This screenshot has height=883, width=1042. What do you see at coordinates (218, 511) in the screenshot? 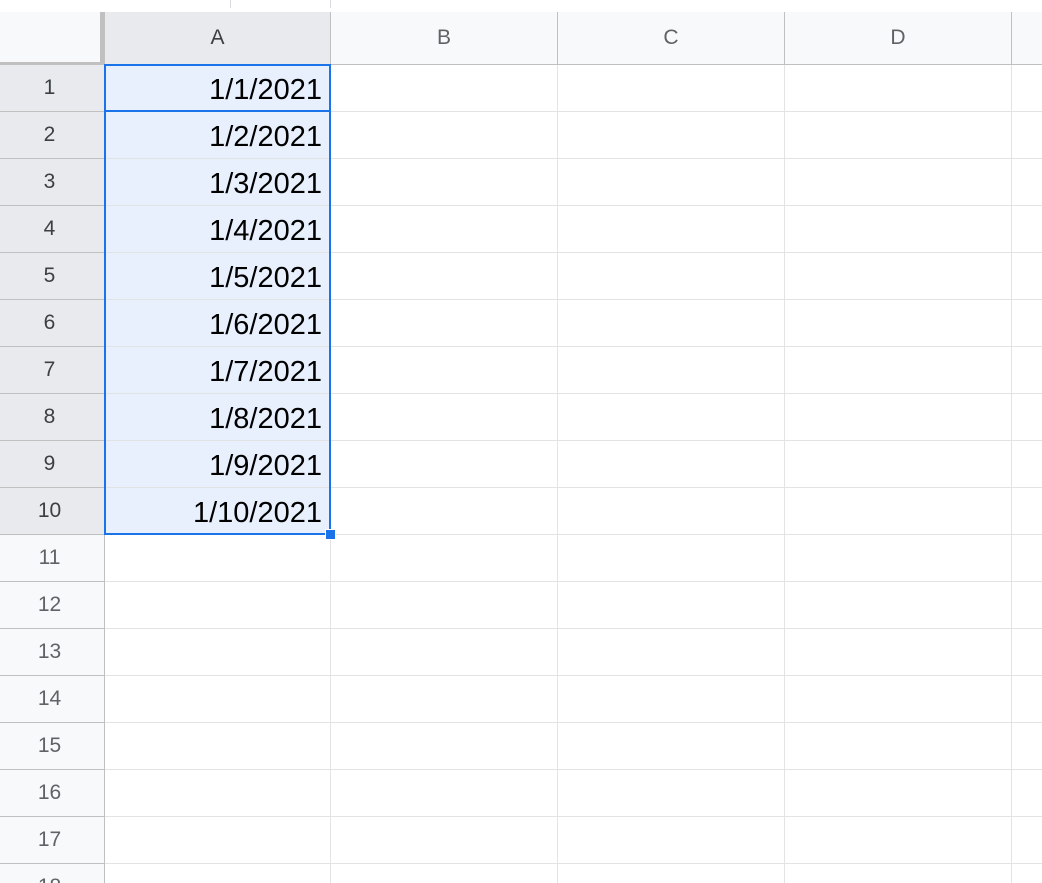
I see `cell-a10: 1/10/2021` at bounding box center [218, 511].